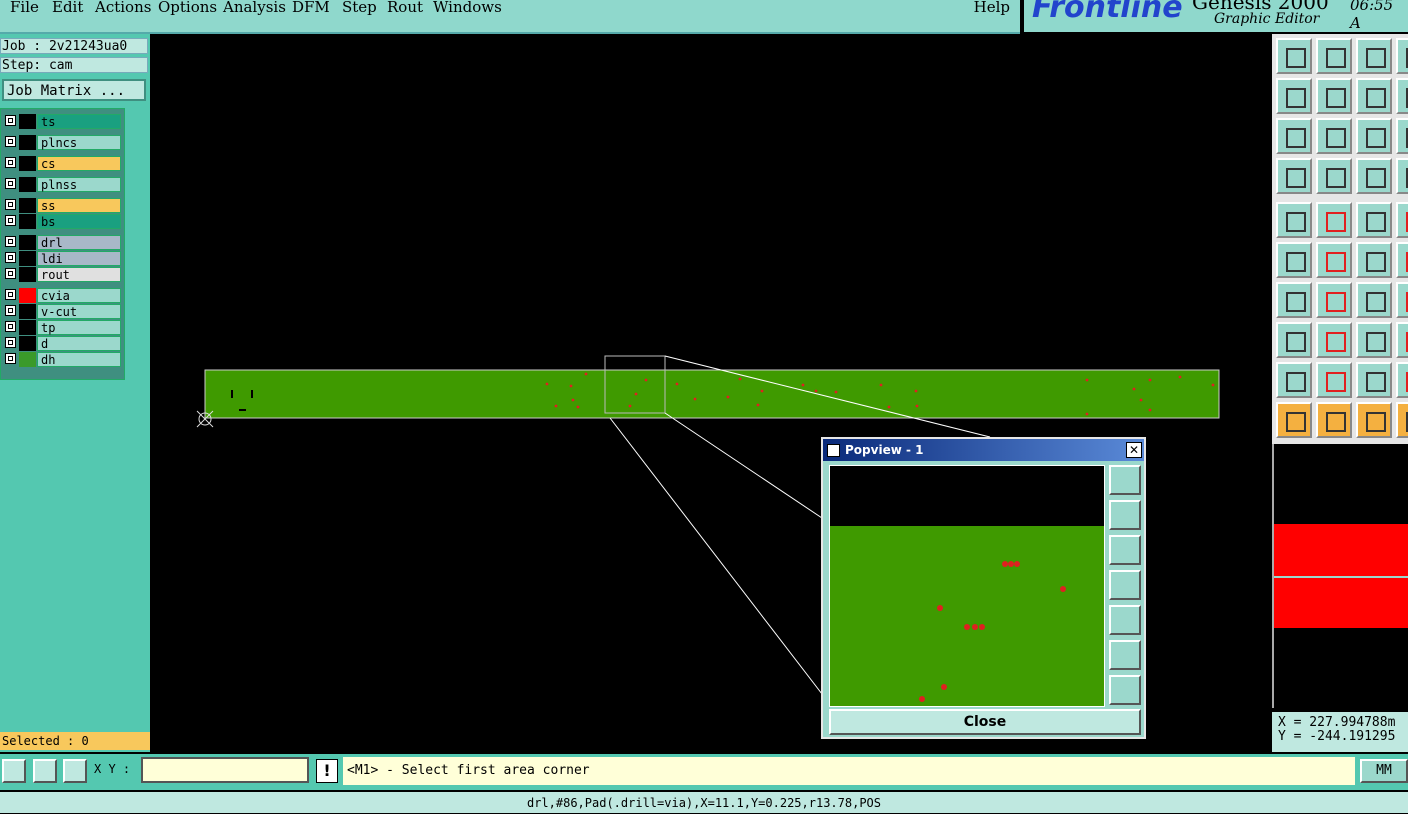  What do you see at coordinates (1402, 260) in the screenshot?
I see `arc-tool-icon` at bounding box center [1402, 260].